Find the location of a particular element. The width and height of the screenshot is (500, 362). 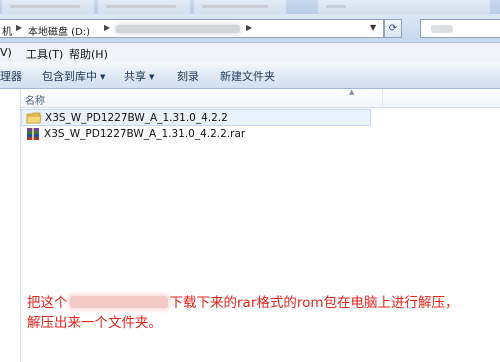

menu-bar: V) 工具(T) 帮助(H) is located at coordinates (250, 53).